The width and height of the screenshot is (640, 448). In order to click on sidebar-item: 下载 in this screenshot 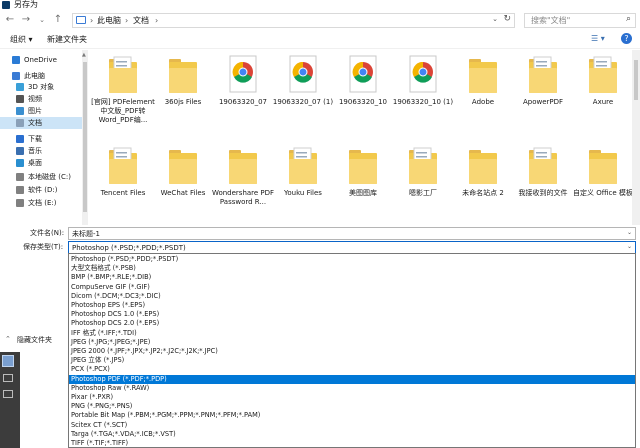, I will do `click(41, 139)`.